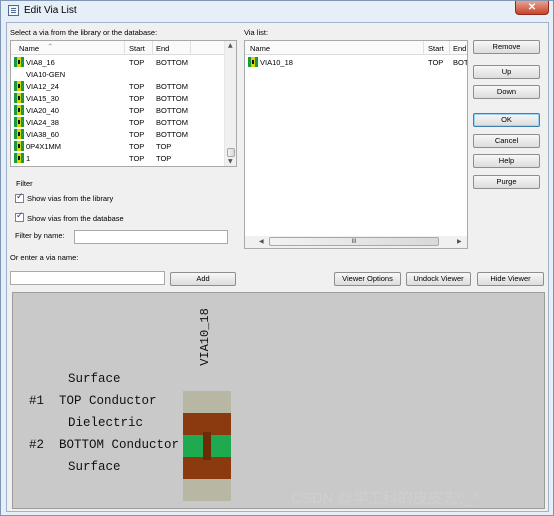 This screenshot has width=554, height=516. Describe the element at coordinates (207, 468) in the screenshot. I see `bottom-pad` at that location.